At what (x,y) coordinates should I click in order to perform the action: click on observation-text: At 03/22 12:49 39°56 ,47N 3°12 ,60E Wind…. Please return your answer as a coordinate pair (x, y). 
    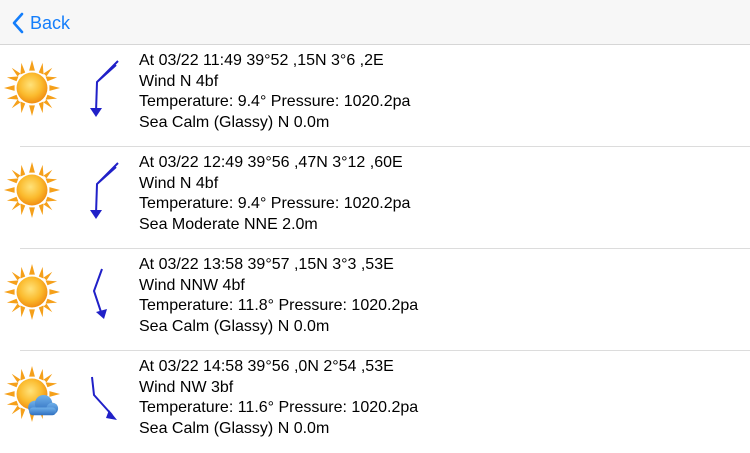
    Looking at the image, I should click on (274, 194).